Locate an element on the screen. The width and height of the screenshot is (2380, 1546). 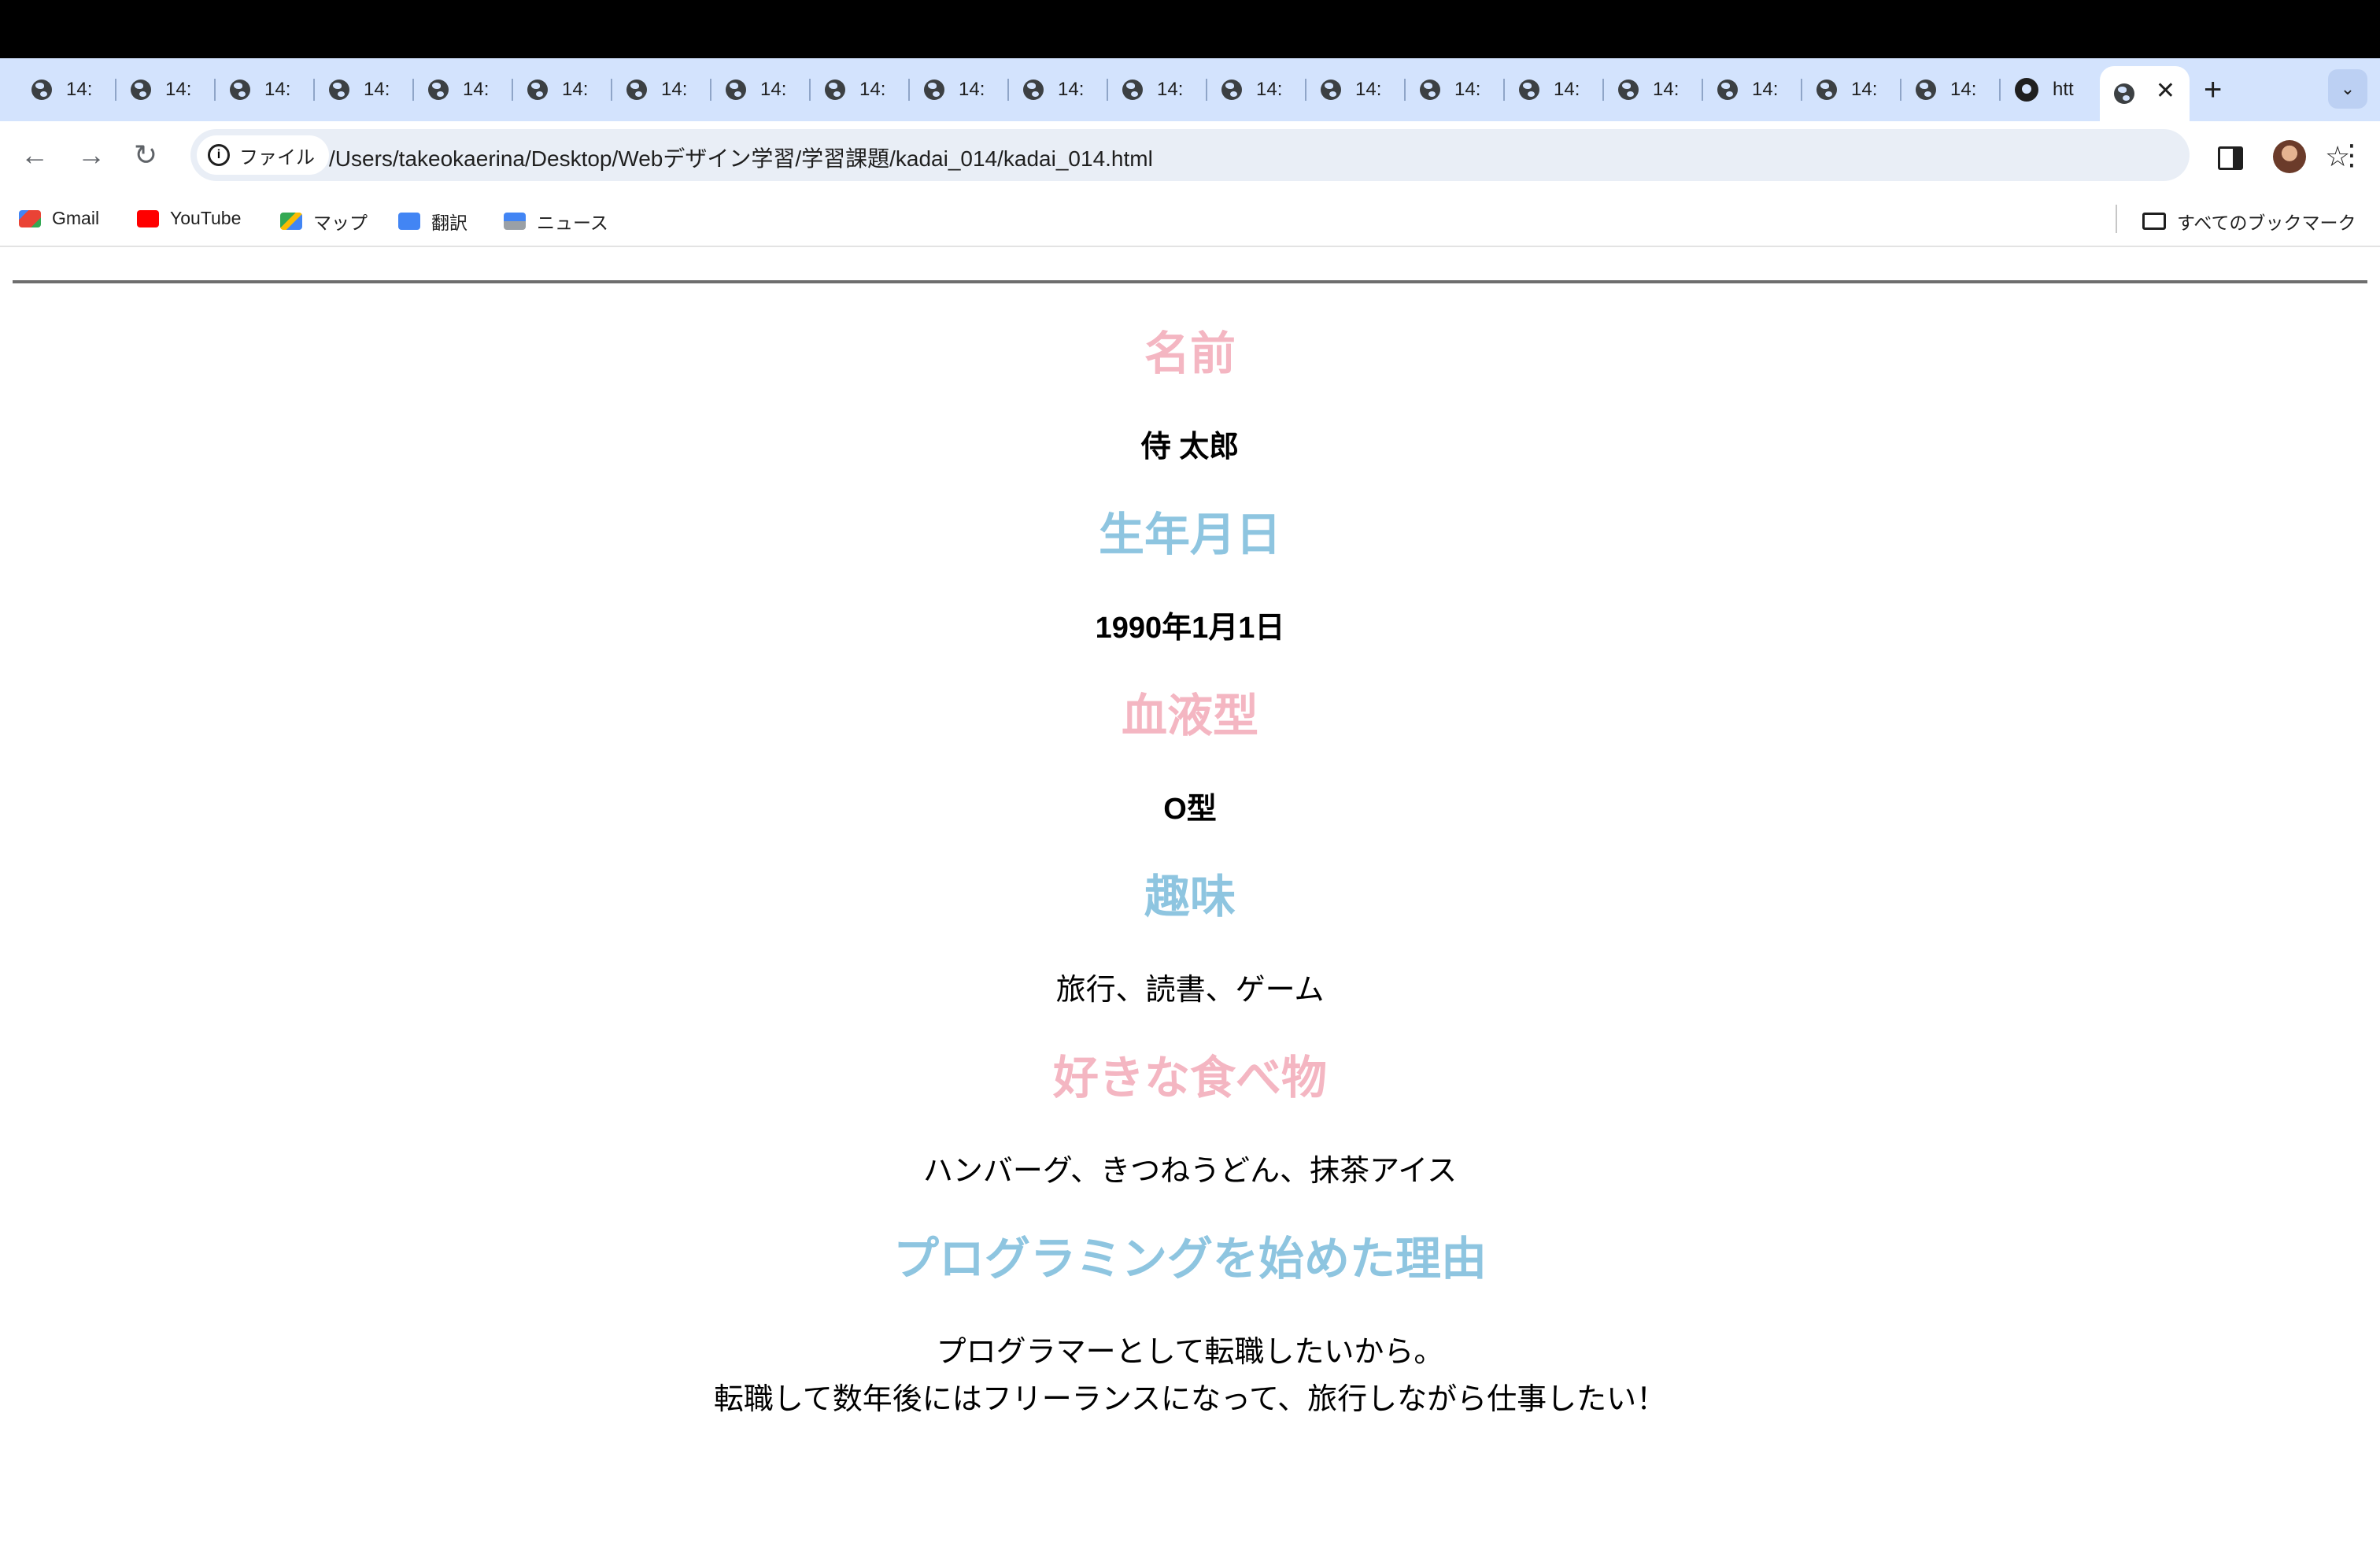
site-info-chip: i ファイル is located at coordinates (263, 155).